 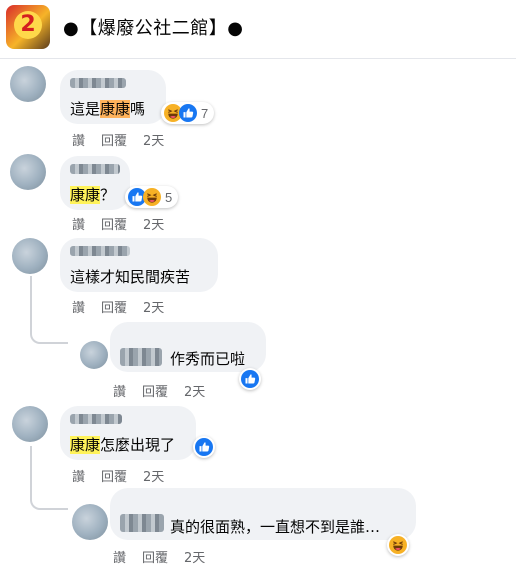 What do you see at coordinates (128, 433) in the screenshot?
I see `comment-bubble: 康康怎麼出現了` at bounding box center [128, 433].